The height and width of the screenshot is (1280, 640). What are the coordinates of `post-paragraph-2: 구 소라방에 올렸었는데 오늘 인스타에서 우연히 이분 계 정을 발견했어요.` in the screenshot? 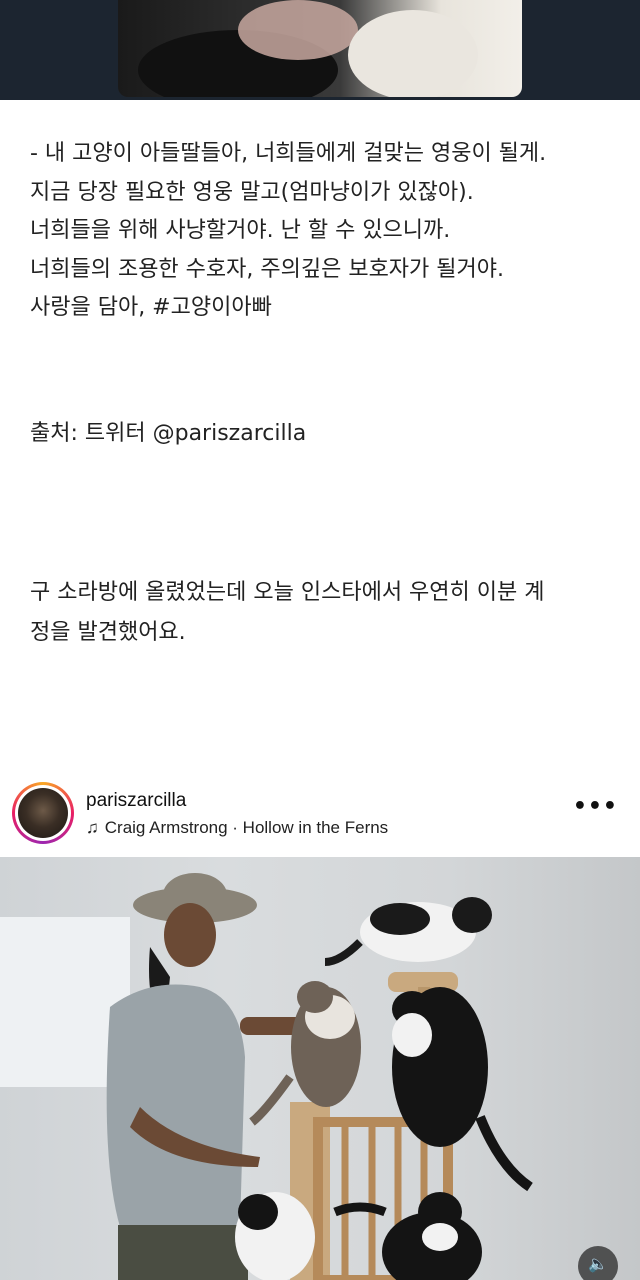 It's located at (325, 613).